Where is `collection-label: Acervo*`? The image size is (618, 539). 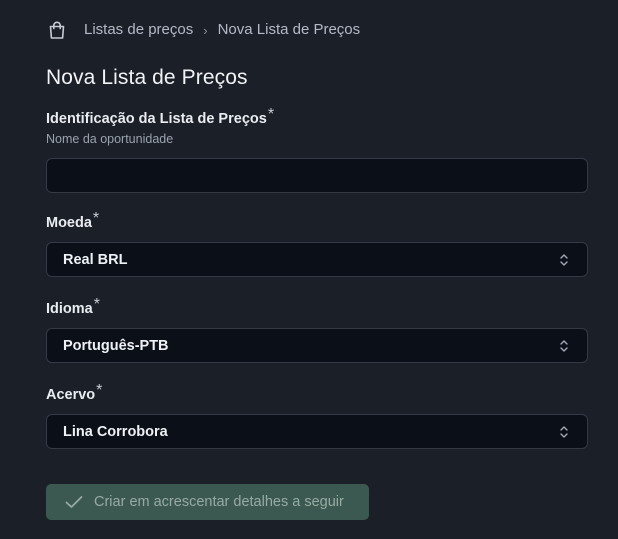 collection-label: Acervo* is located at coordinates (74, 393).